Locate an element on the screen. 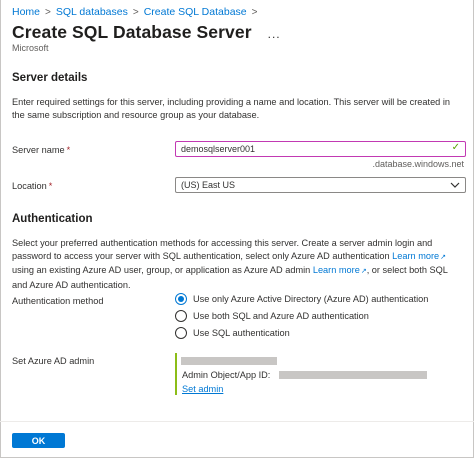 The image size is (474, 458). server-name-suffix: .database.windows.net is located at coordinates (418, 164).